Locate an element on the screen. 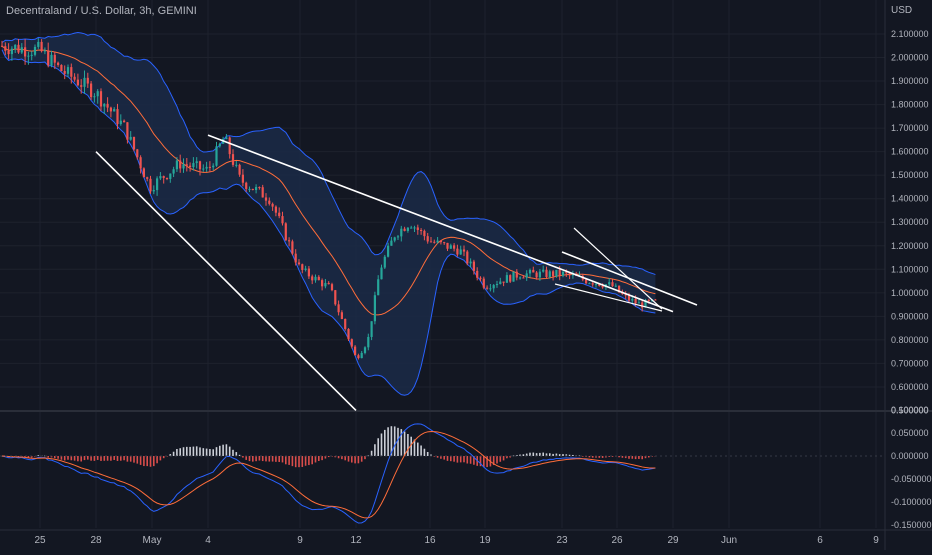 This screenshot has width=932, height=555. price-tick-label: 1.800000 is located at coordinates (910, 105).